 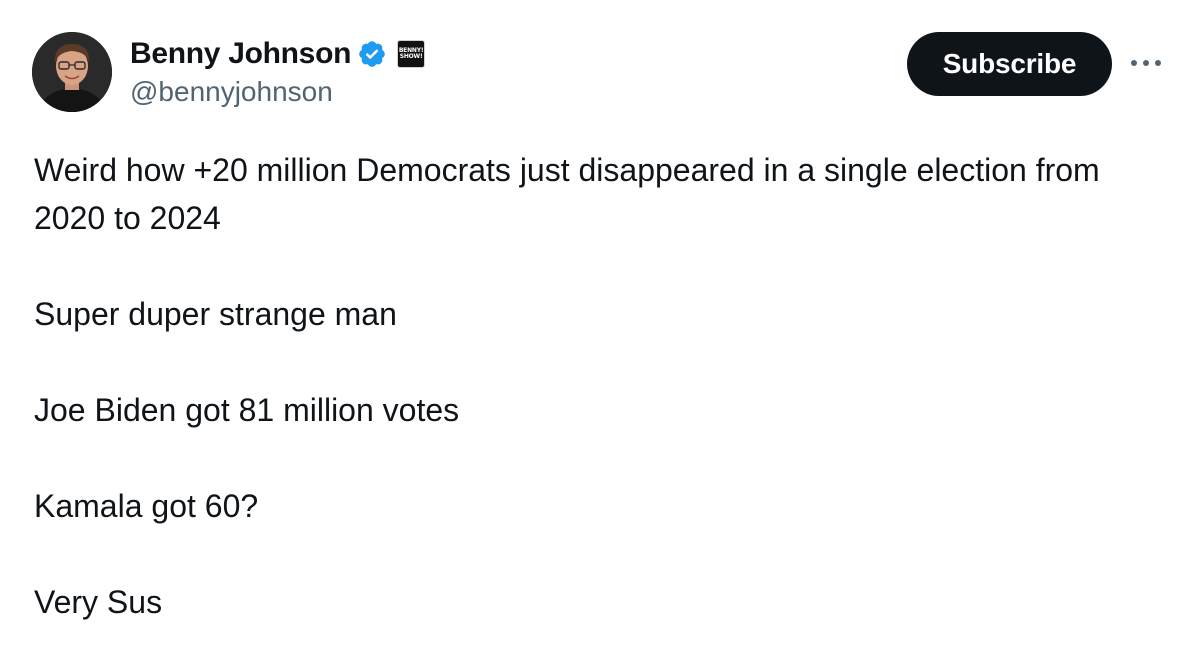 What do you see at coordinates (372, 54) in the screenshot?
I see `verified-badge-icon` at bounding box center [372, 54].